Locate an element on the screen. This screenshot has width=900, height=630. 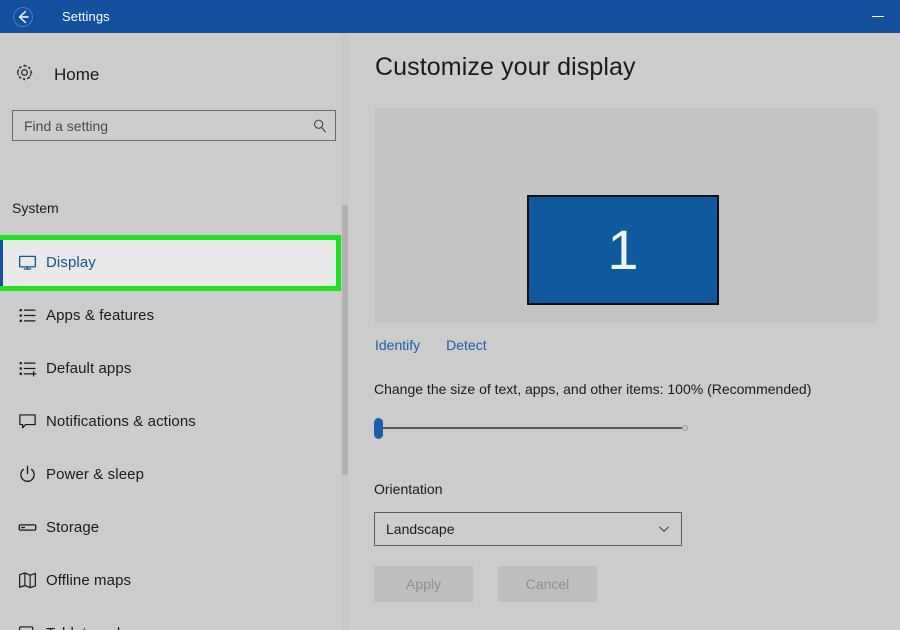
back-button is located at coordinates (23, 16).